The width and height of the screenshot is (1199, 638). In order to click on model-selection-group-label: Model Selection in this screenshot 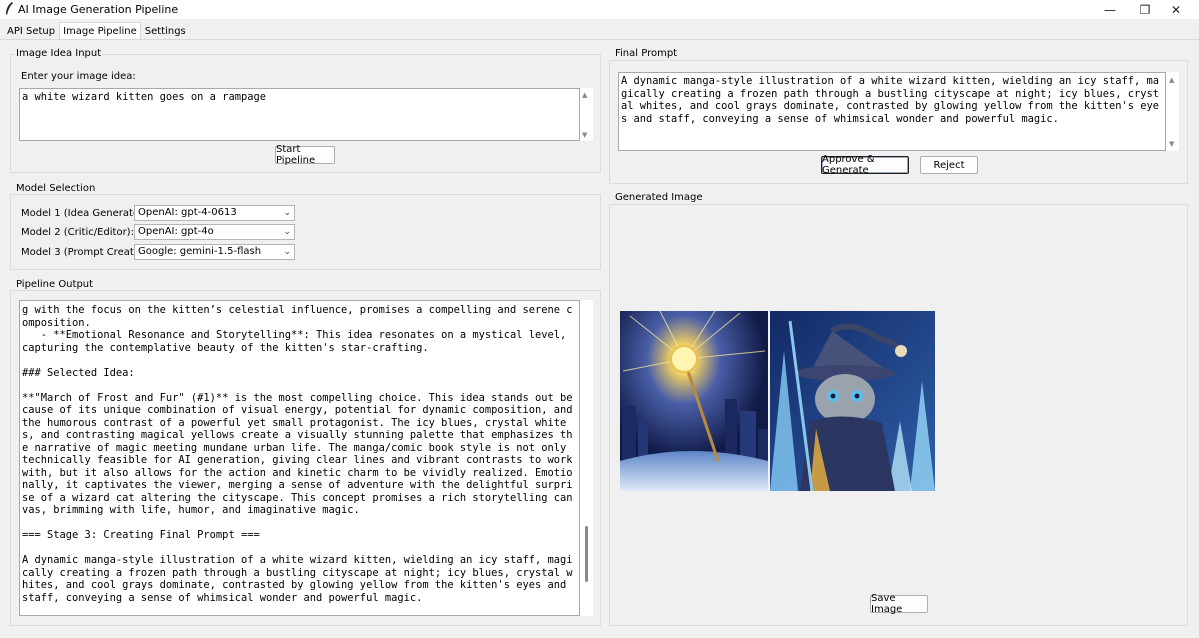, I will do `click(56, 188)`.